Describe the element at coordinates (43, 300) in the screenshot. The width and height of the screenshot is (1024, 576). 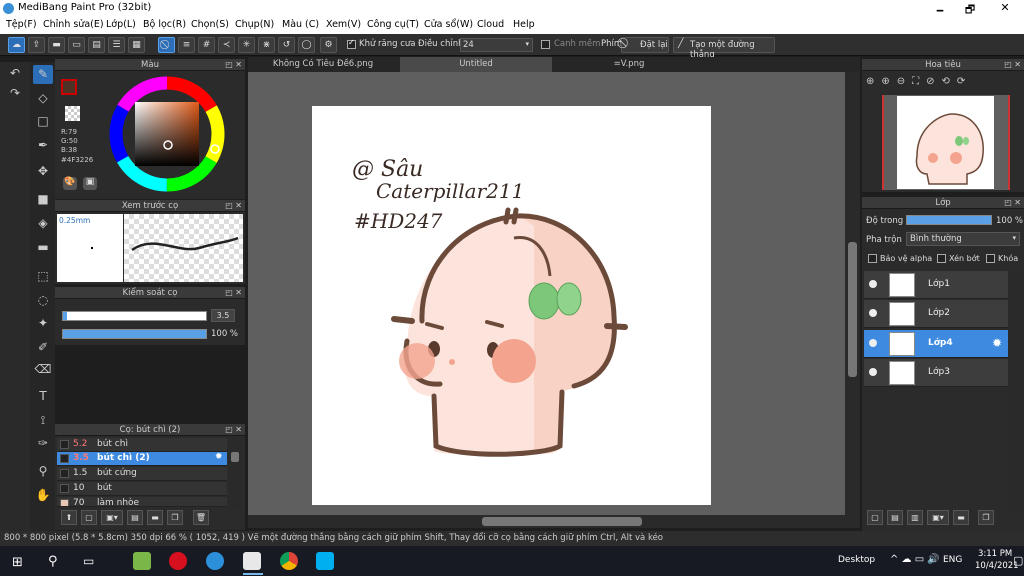
I see `lasso-tool-icon: ◌` at that location.